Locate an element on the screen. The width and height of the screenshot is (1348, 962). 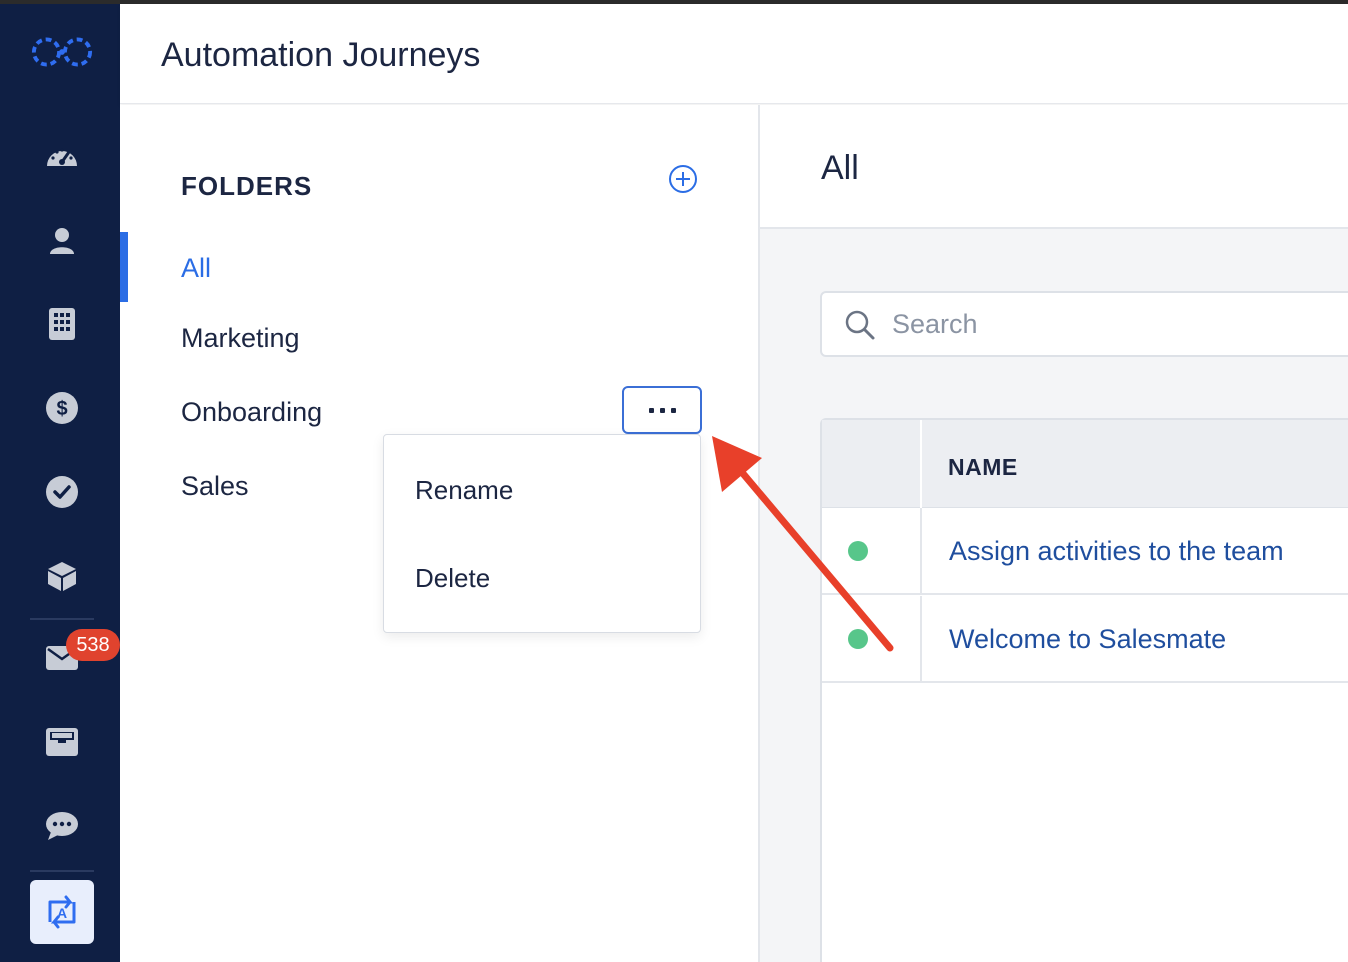
folder-context-menu: Rename Delete is located at coordinates (542, 533).